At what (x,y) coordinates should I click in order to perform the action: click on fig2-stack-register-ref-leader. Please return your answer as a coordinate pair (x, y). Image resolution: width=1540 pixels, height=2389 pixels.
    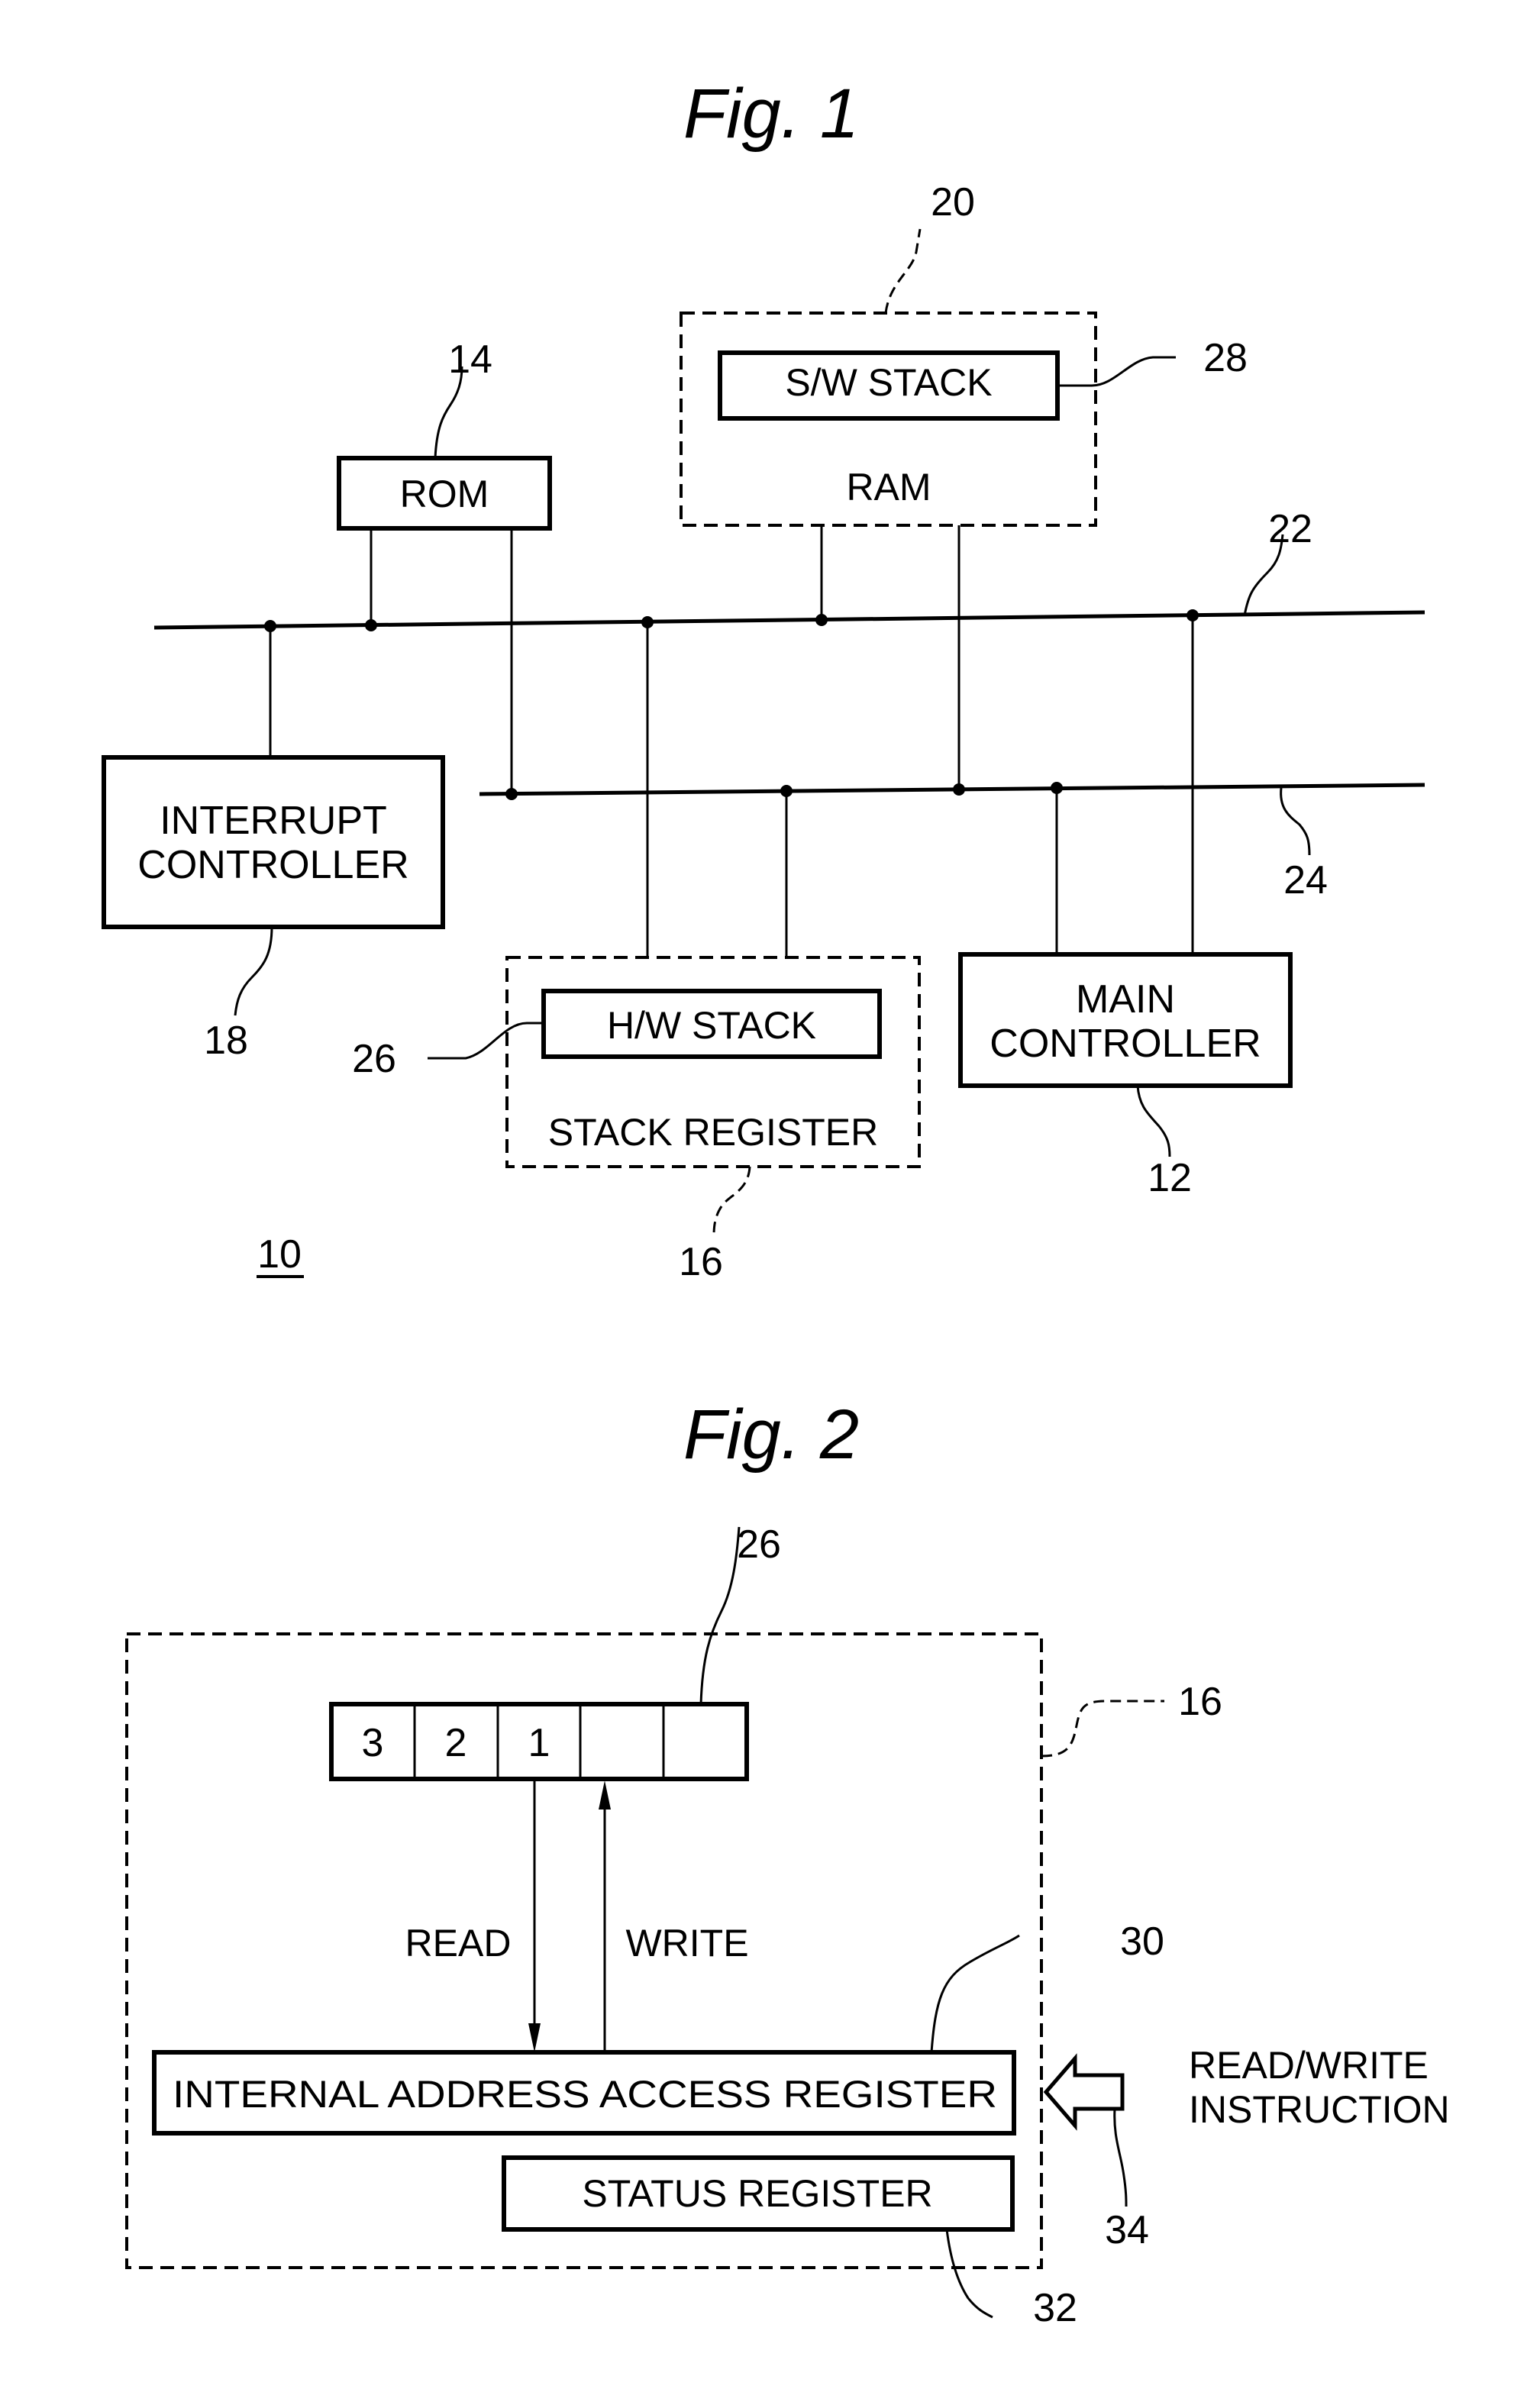
    Looking at the image, I should click on (1102, 1729).